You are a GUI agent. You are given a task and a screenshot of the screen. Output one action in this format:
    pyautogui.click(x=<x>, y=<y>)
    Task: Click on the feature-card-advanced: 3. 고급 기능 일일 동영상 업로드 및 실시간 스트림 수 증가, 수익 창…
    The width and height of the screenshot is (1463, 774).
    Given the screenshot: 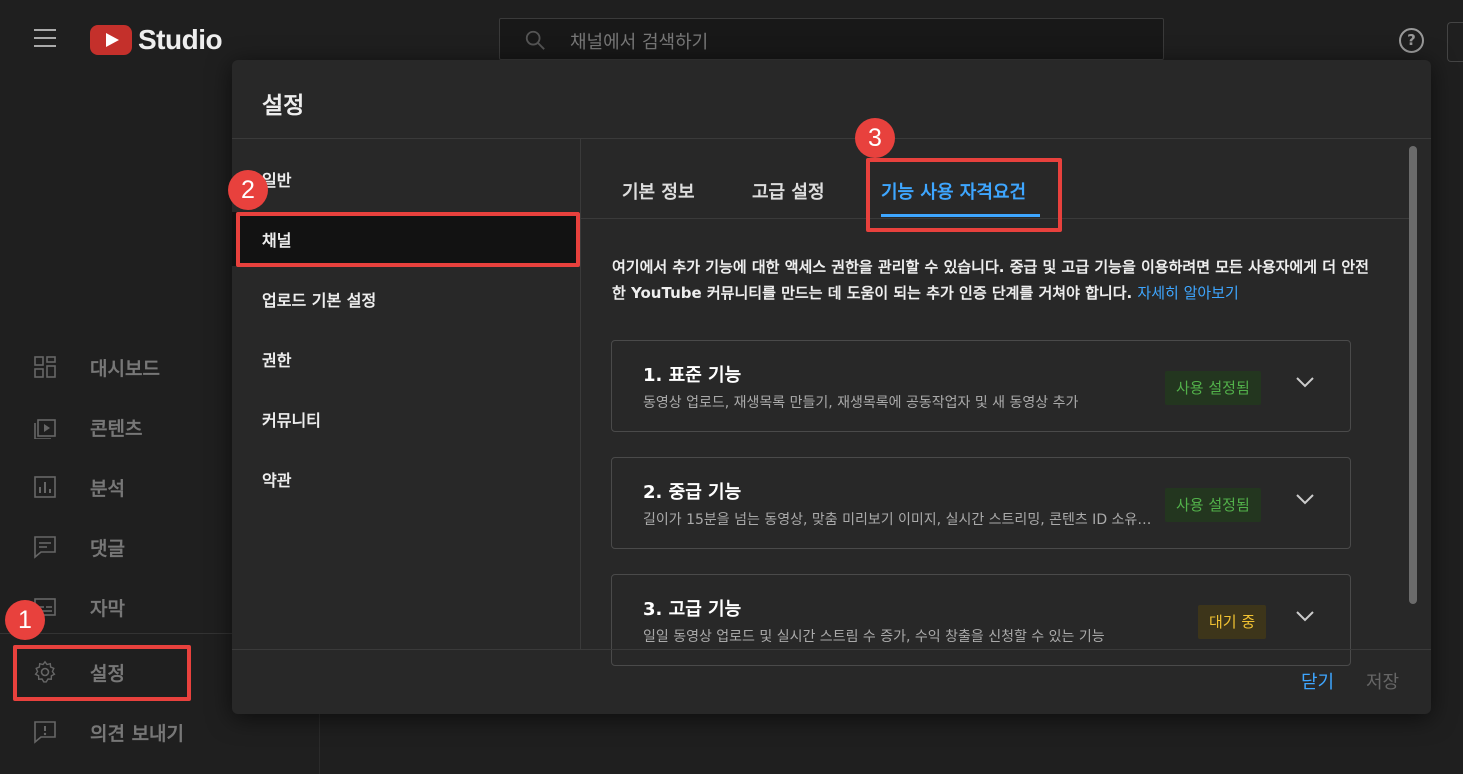 What is the action you would take?
    pyautogui.click(x=981, y=620)
    